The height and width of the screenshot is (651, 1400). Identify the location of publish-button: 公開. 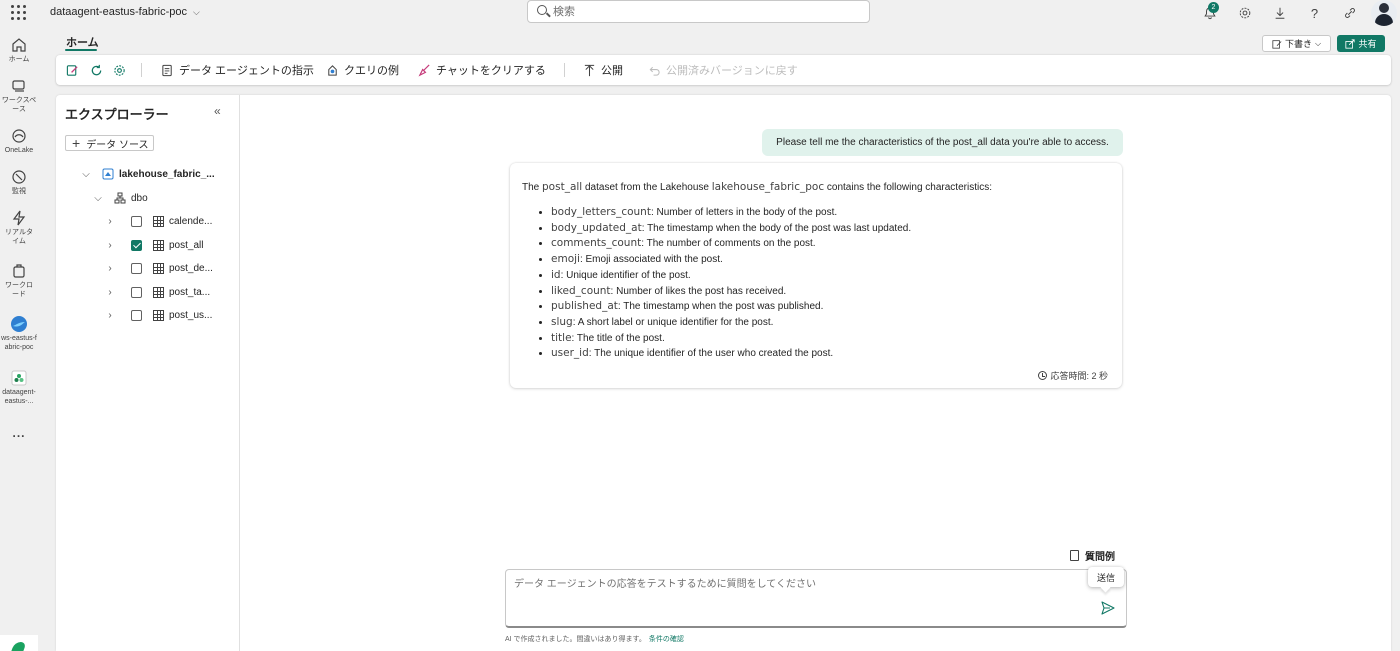
(603, 70).